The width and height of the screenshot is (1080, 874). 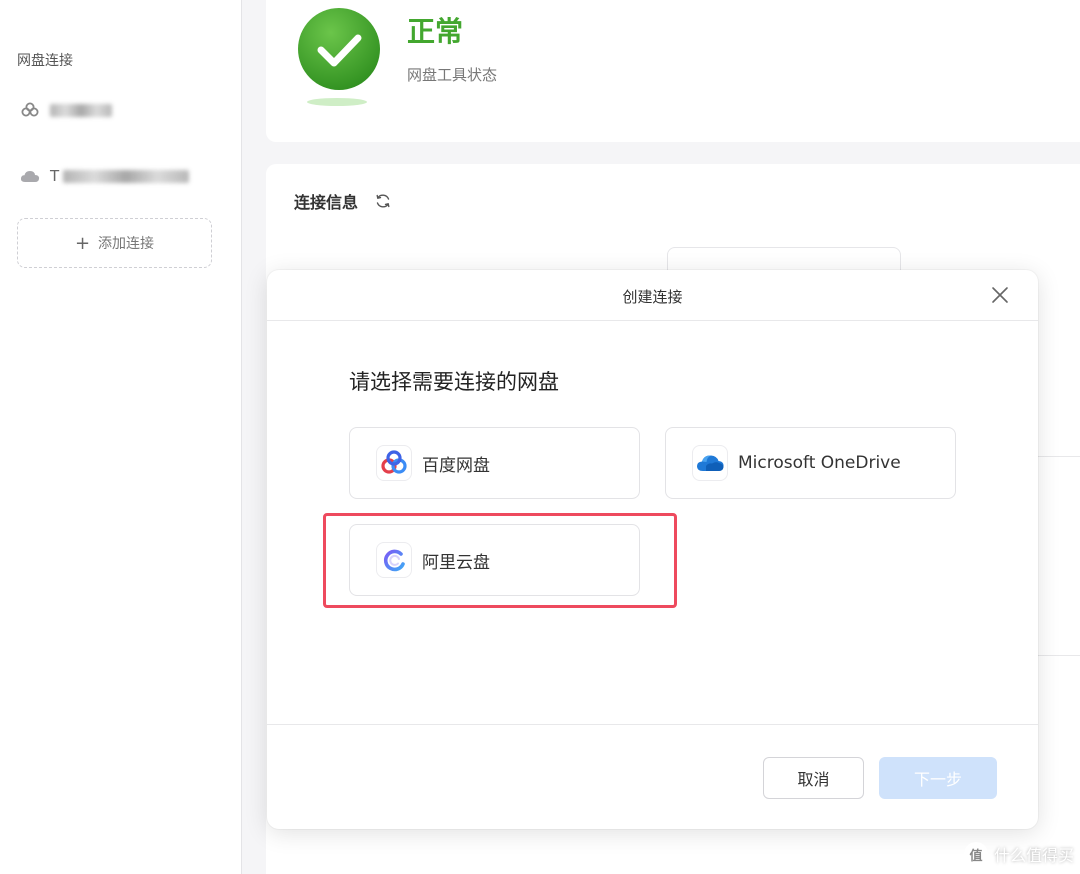 I want to click on watermark-text: 什么值得买, so click(x=1033, y=855).